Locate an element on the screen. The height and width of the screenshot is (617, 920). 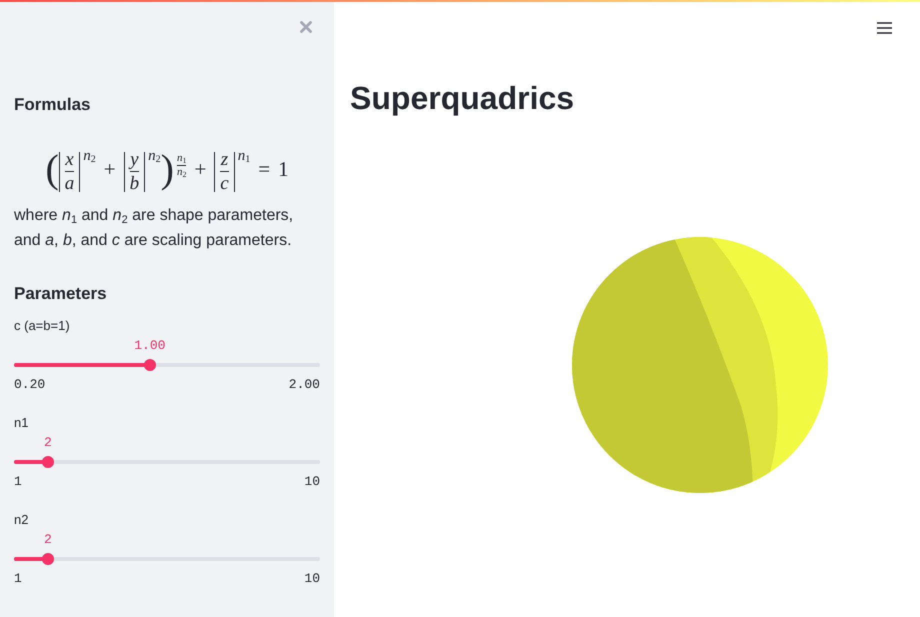
formulas-heading: Formulas is located at coordinates (53, 105).